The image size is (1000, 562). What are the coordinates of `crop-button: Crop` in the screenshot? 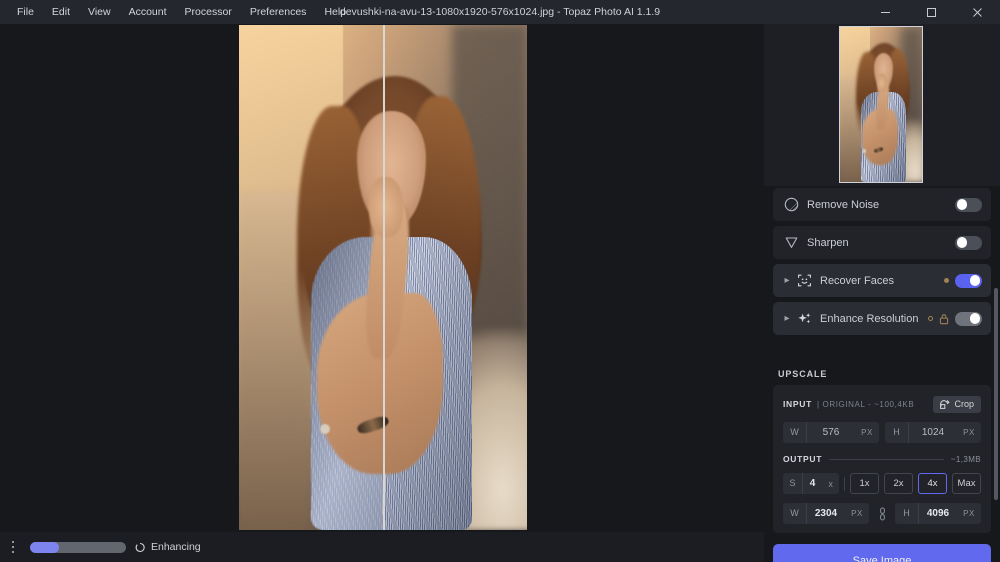 It's located at (957, 404).